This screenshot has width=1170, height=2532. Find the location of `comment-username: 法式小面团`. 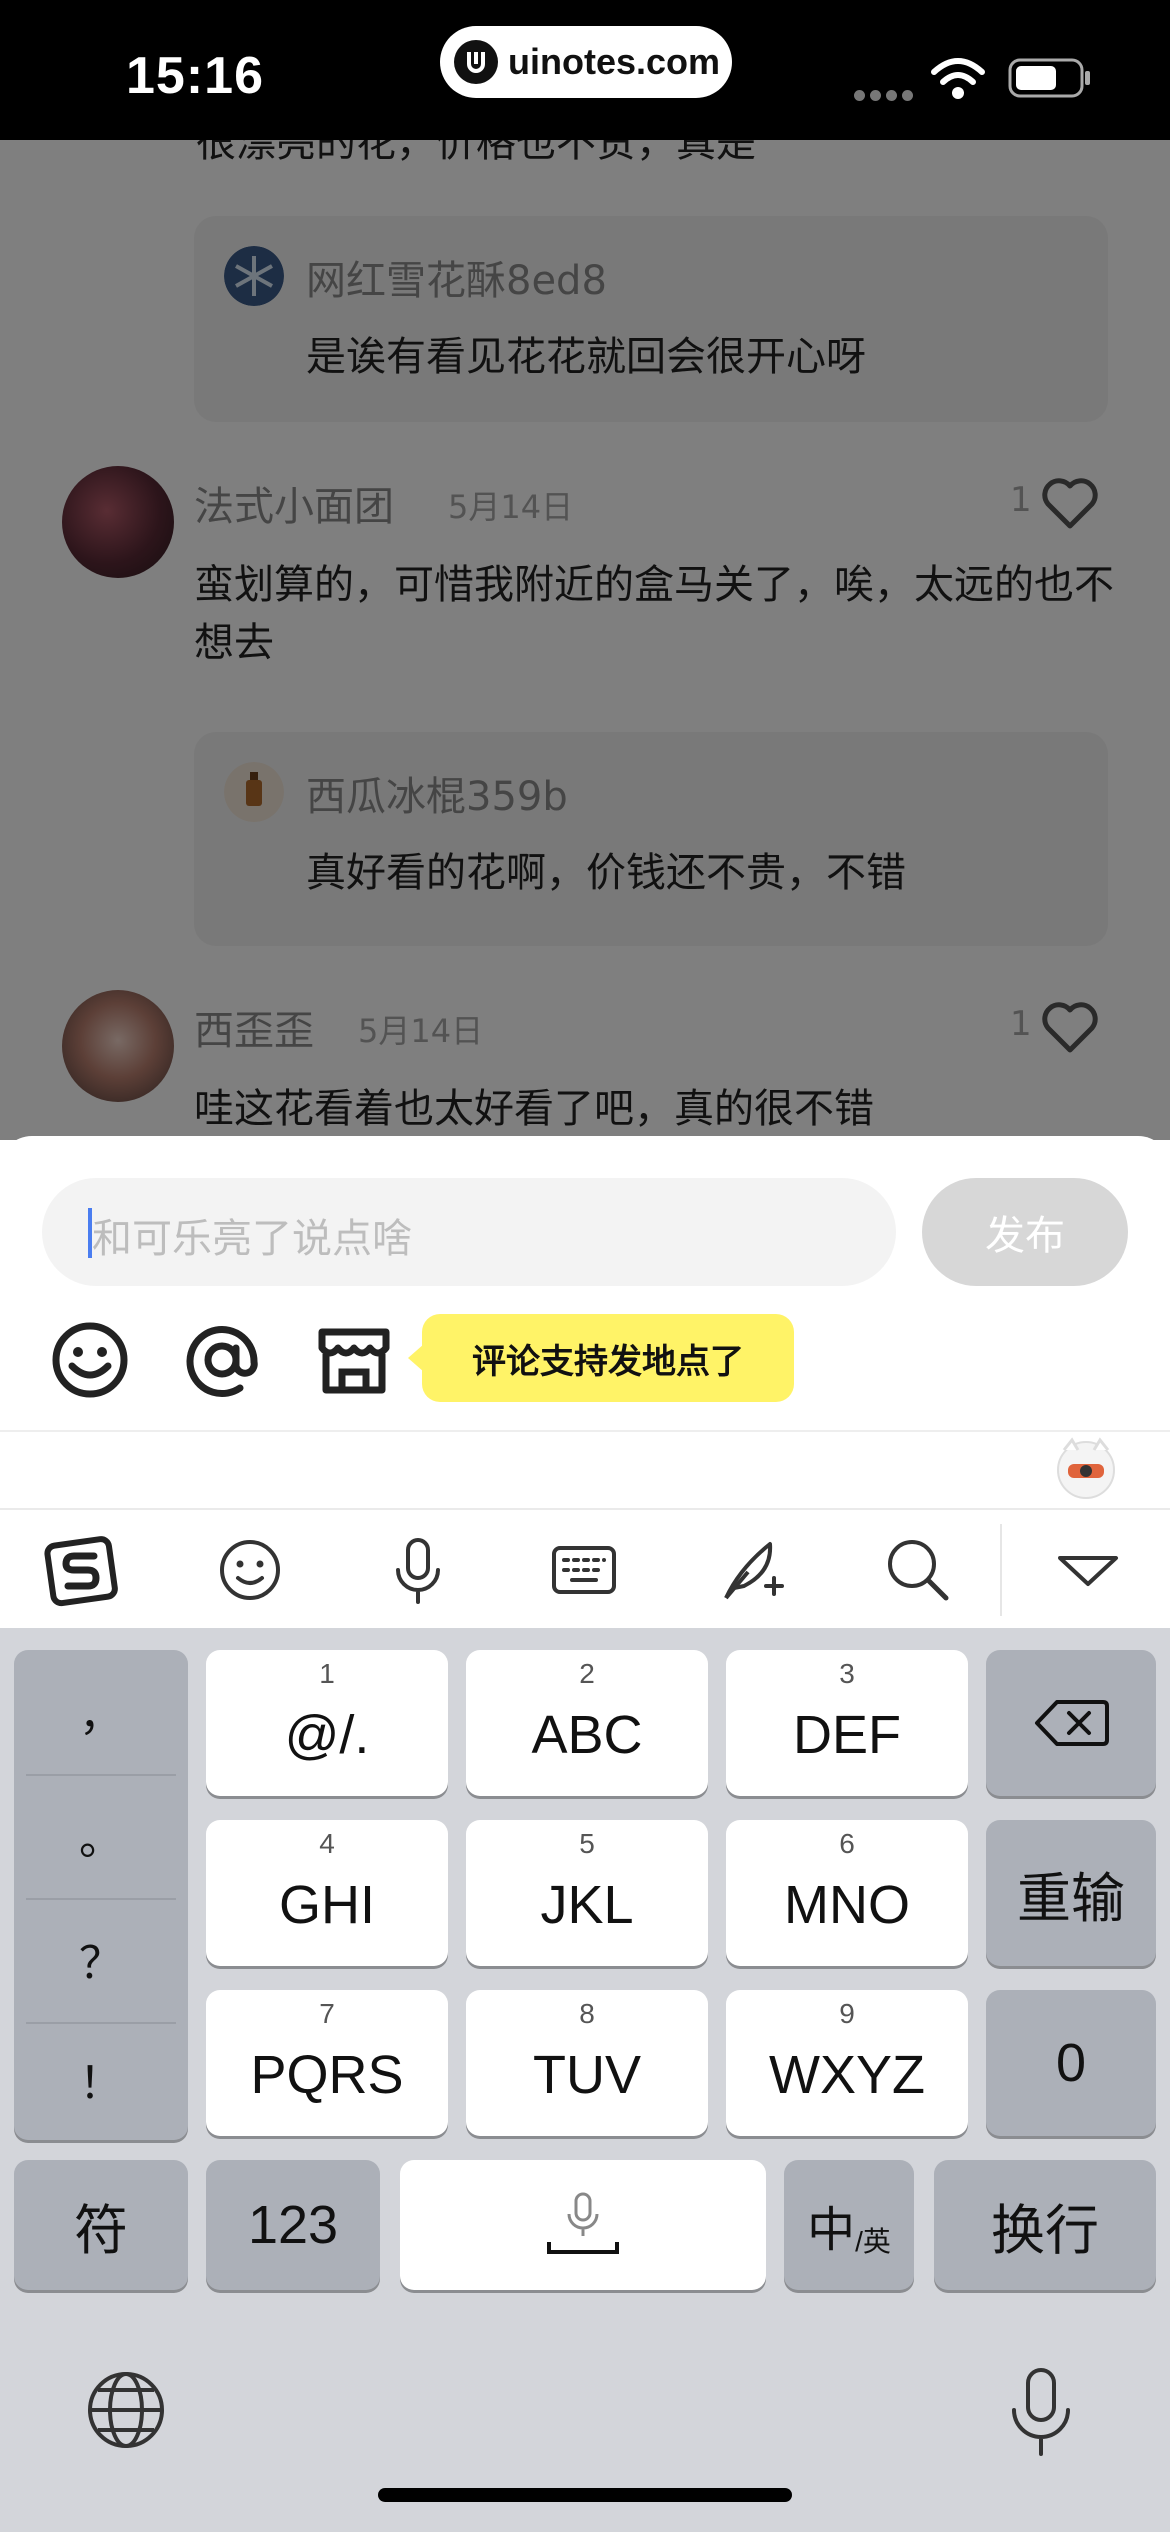

comment-username: 法式小面团 is located at coordinates (294, 503).